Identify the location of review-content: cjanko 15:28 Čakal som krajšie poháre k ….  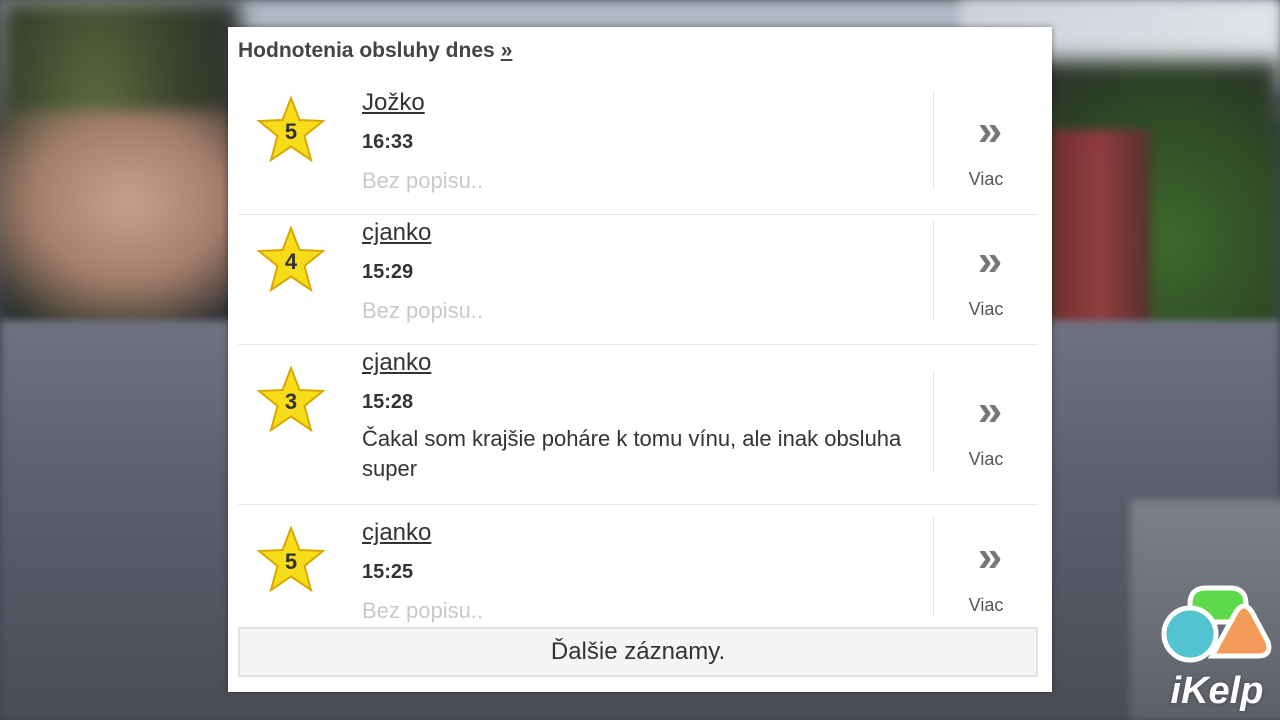
(642, 416).